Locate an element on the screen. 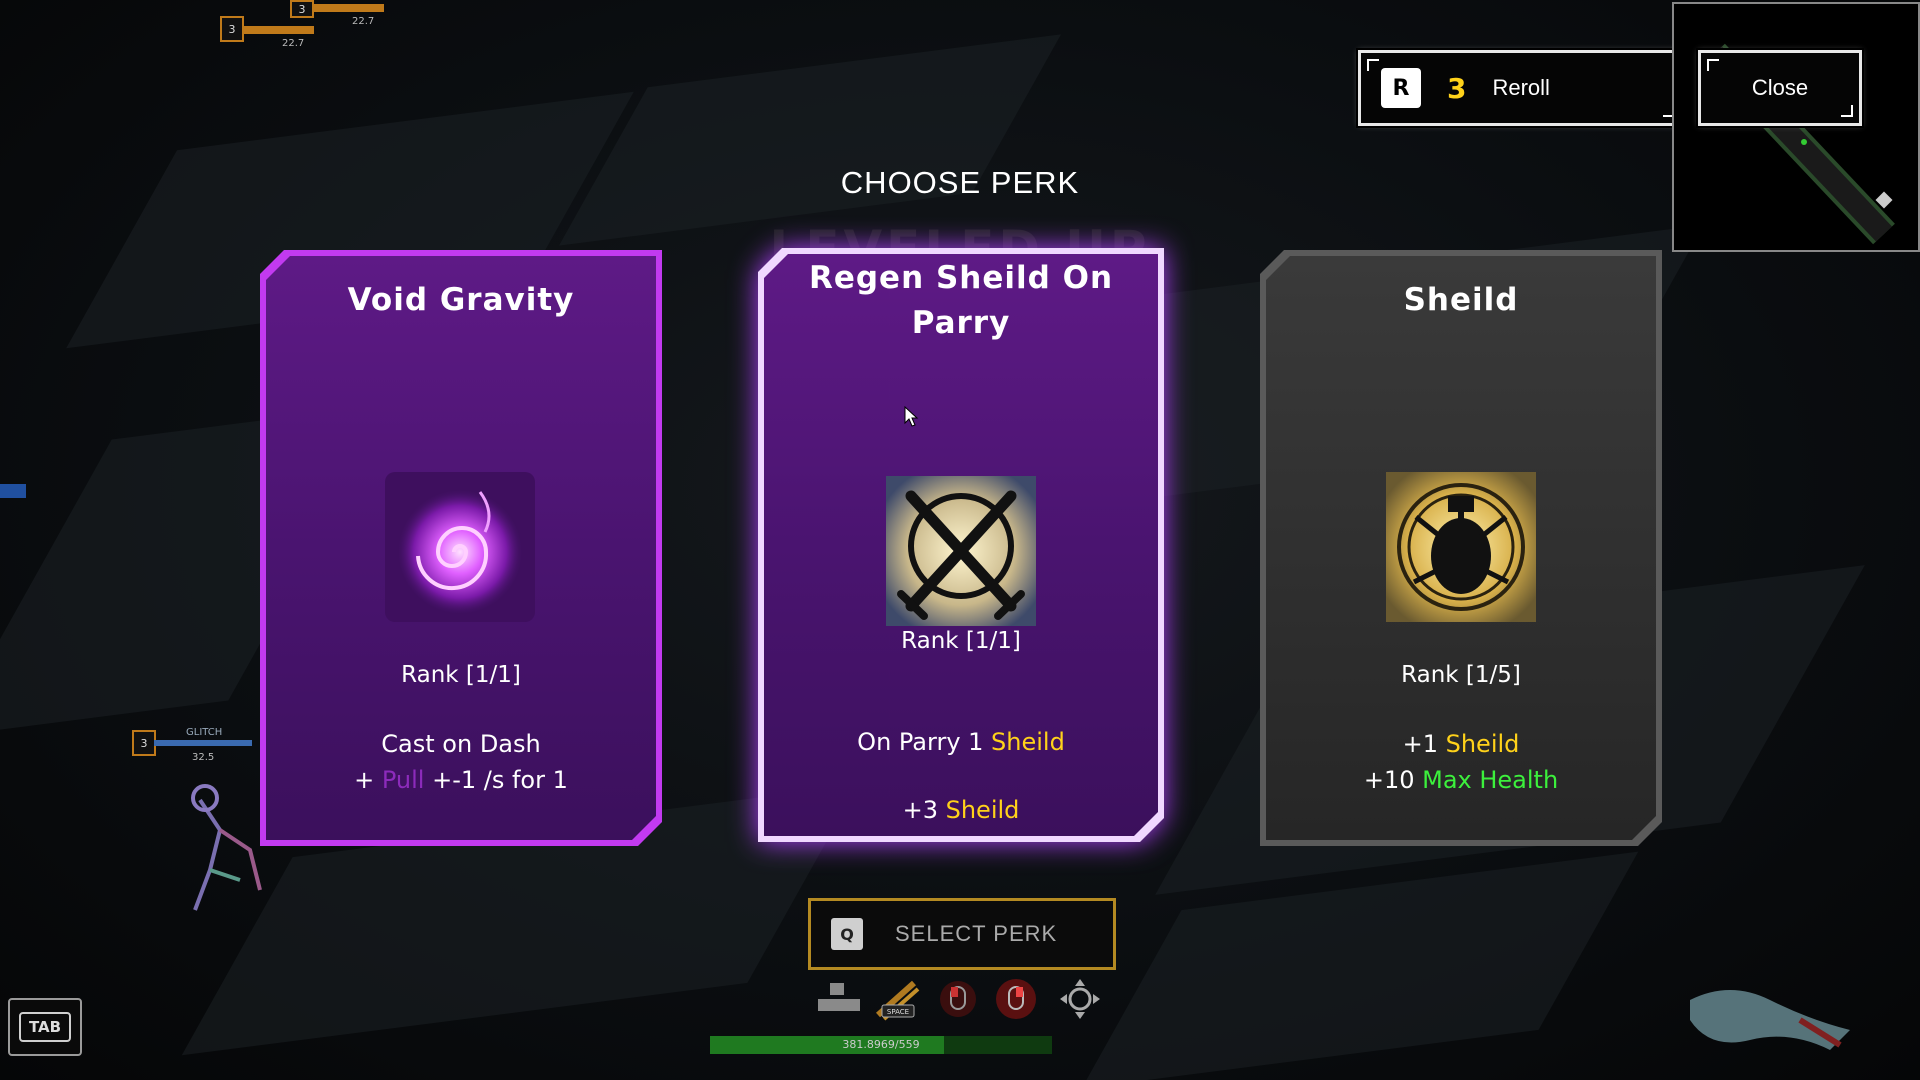 This screenshot has width=1920, height=1080. perk-description: Cast on Dash + Pull +-1 /s for 1 is located at coordinates (461, 762).